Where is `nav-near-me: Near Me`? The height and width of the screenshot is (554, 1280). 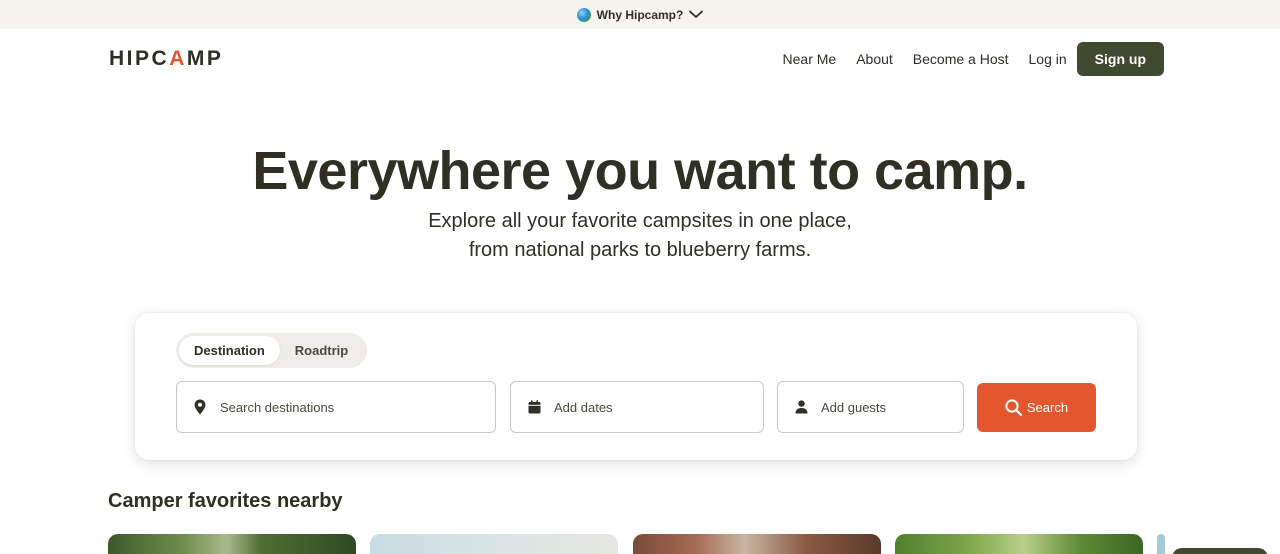 nav-near-me: Near Me is located at coordinates (810, 59).